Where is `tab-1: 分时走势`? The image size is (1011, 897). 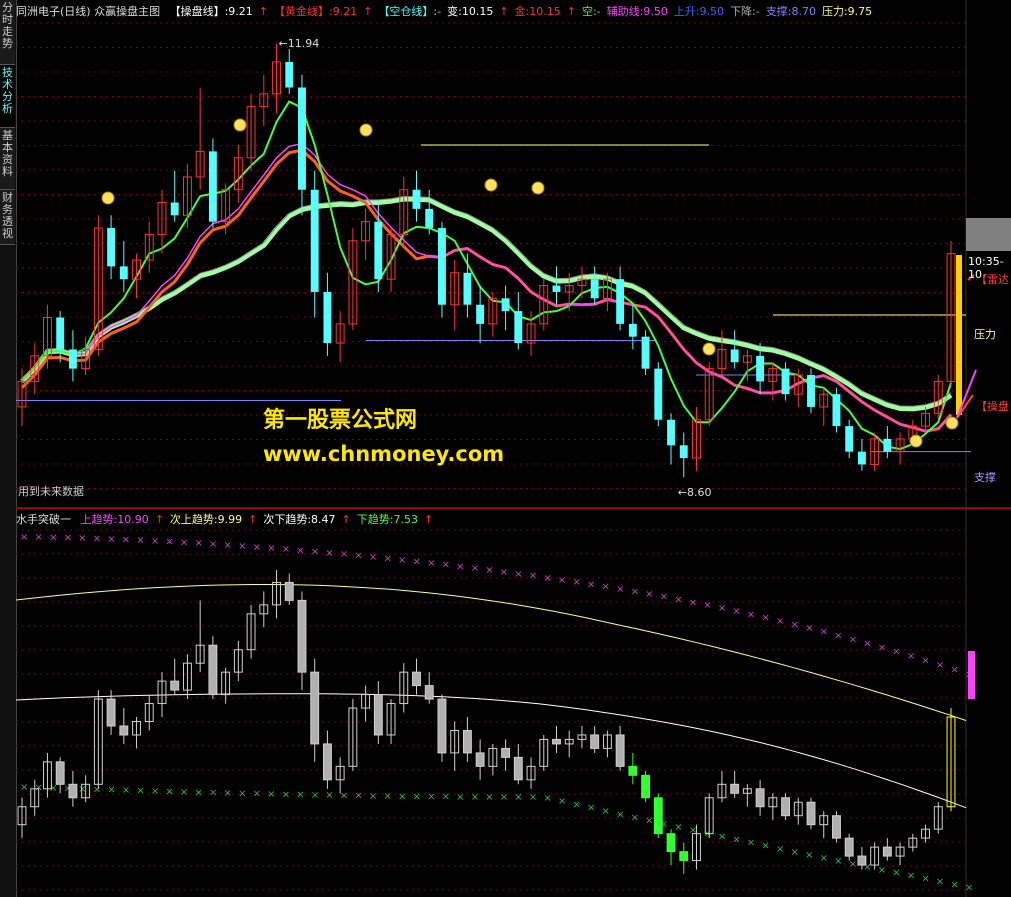 tab-1: 分时走势 is located at coordinates (7, 32).